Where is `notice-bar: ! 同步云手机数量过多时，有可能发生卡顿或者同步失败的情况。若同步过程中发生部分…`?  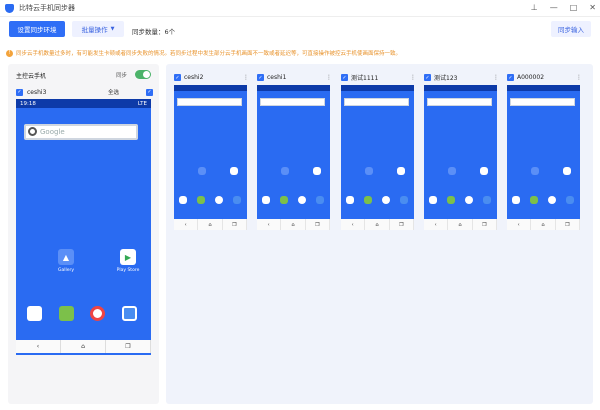
notice-bar: ! 同步云手机数量过多时，有可能发生卡顿或者同步失败的情况。若同步过程中发生部分… is located at coordinates (301, 53).